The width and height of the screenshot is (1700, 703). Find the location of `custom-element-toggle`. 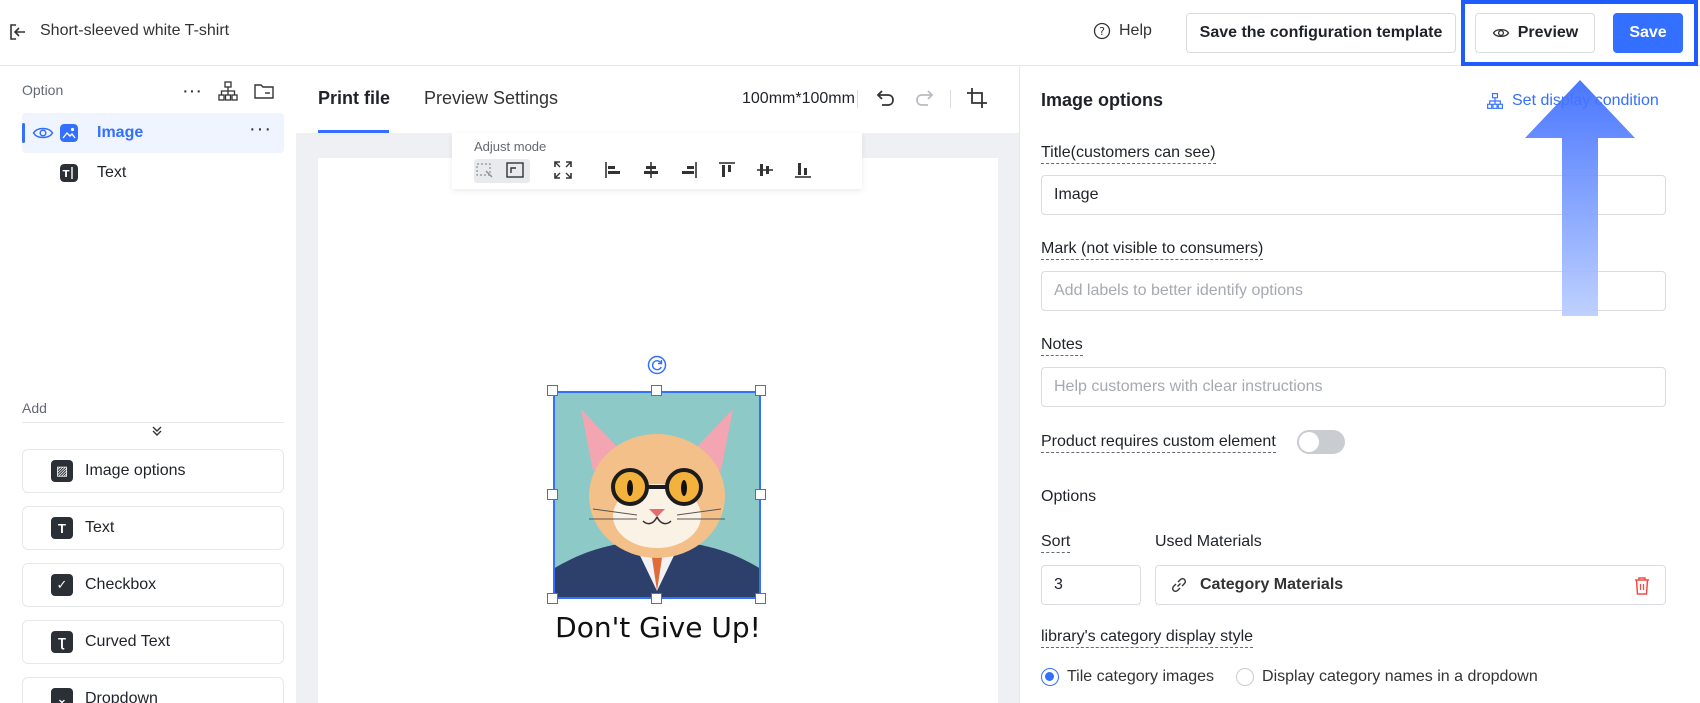

custom-element-toggle is located at coordinates (1321, 442).